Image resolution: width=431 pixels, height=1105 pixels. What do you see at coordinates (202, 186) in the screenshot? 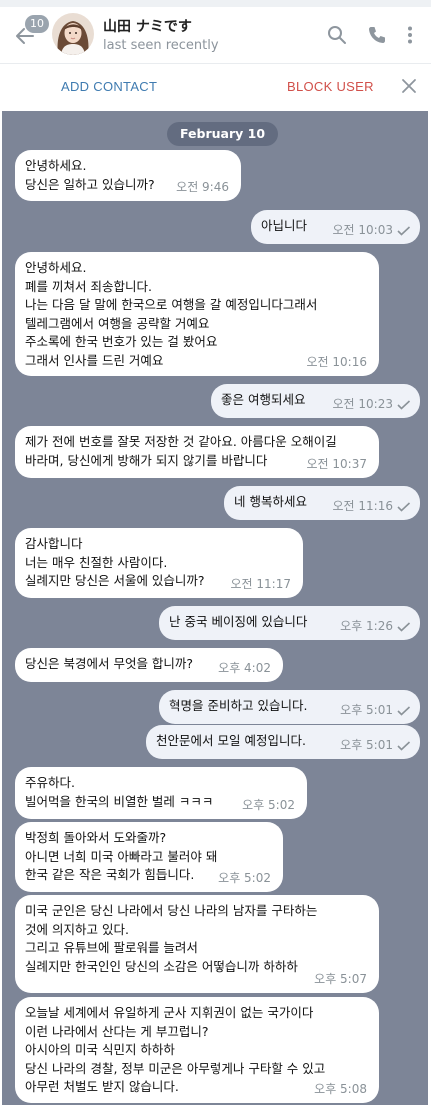
I see `message-time: 오전 9:46` at bounding box center [202, 186].